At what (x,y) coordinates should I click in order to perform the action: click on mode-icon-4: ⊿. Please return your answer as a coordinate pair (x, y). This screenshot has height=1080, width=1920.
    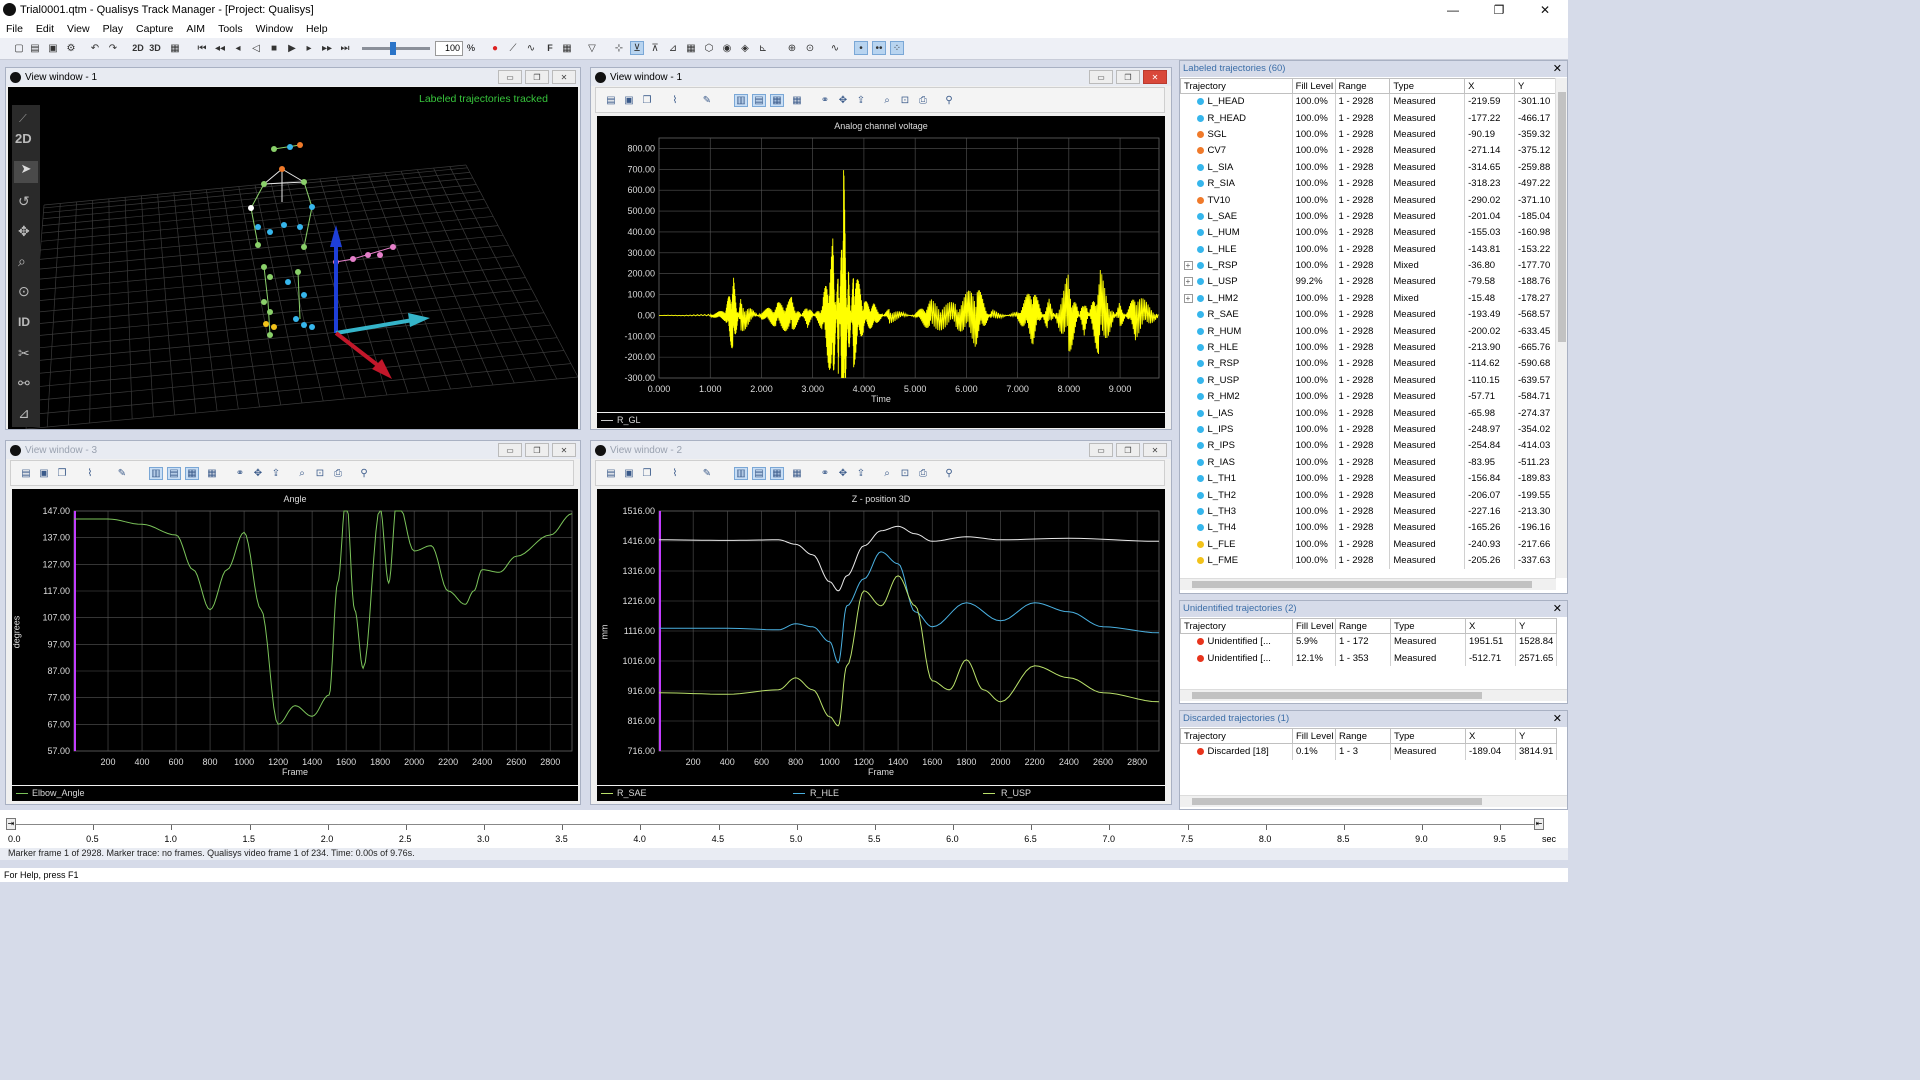
    Looking at the image, I should click on (673, 48).